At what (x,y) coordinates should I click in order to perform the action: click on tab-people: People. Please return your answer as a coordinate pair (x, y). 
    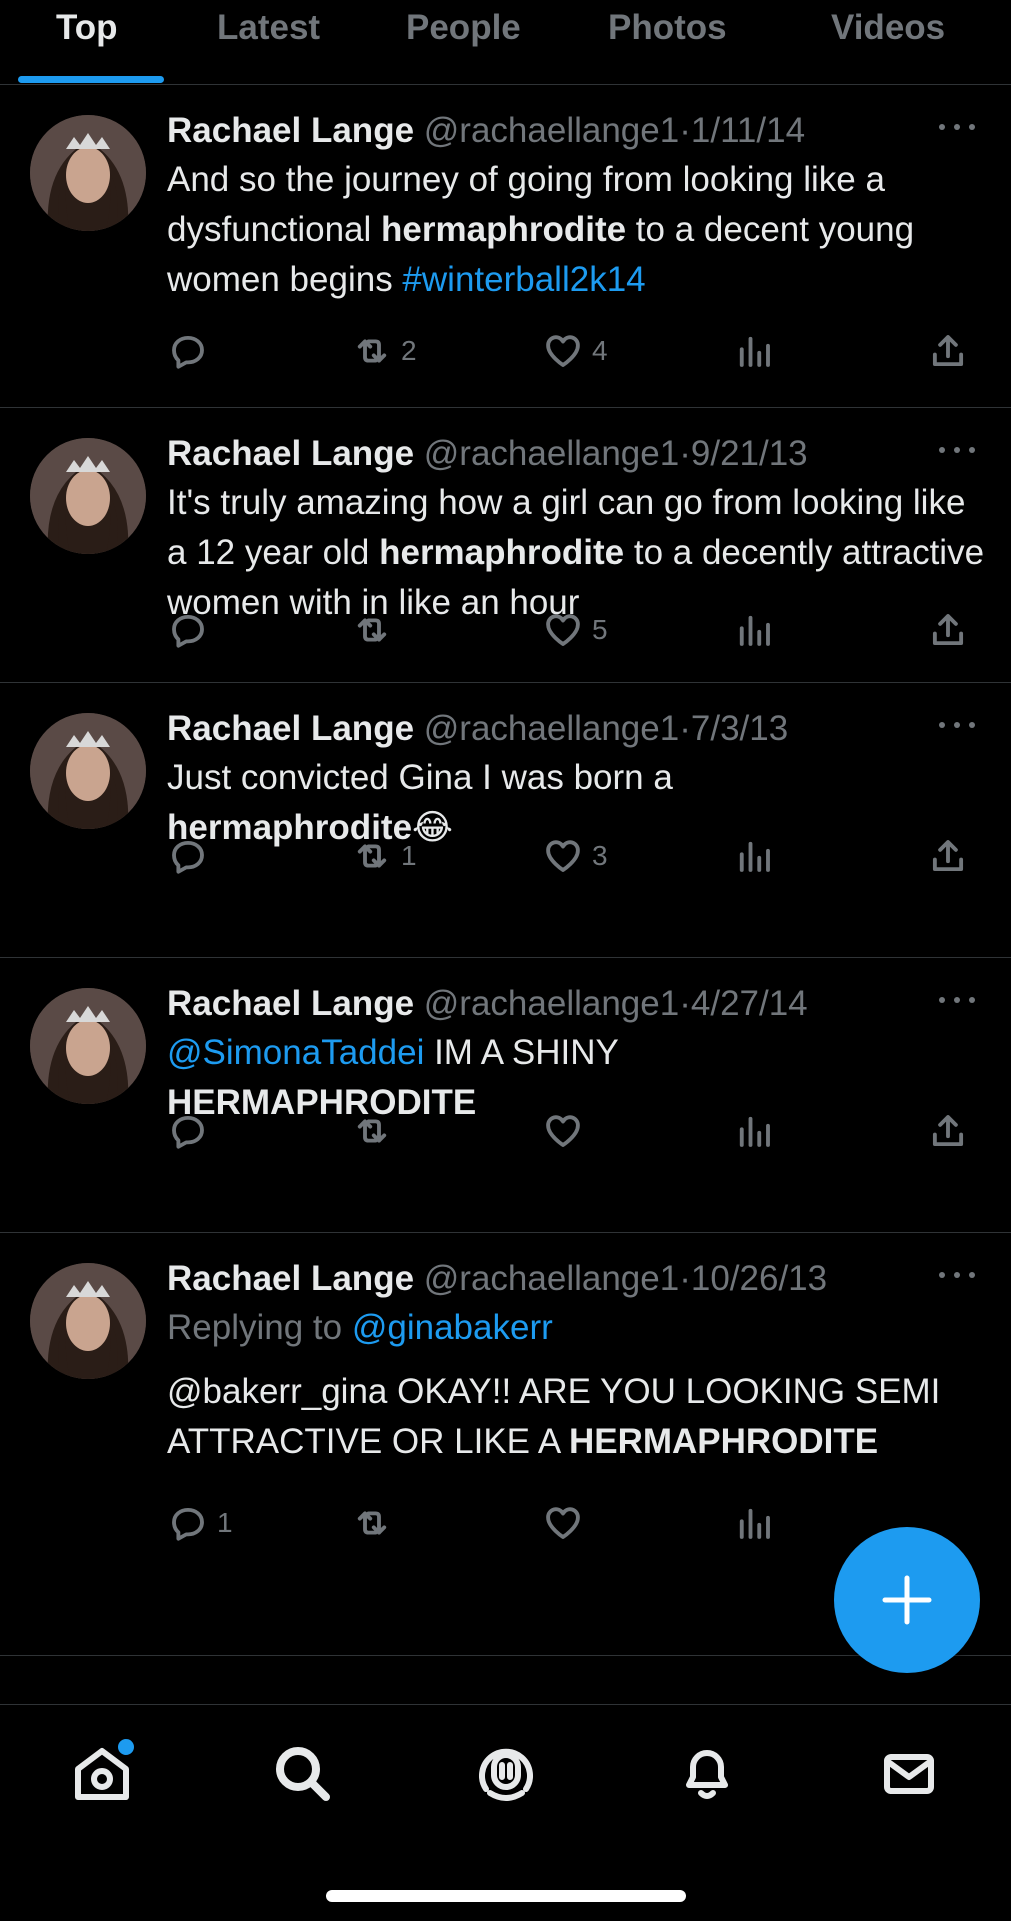
    Looking at the image, I should click on (463, 28).